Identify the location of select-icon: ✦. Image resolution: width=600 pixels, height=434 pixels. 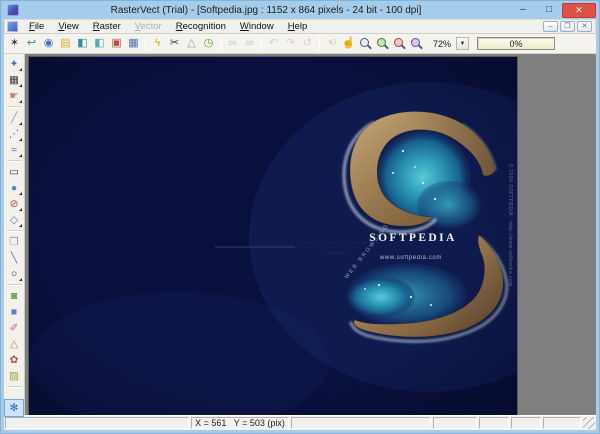
(14, 63).